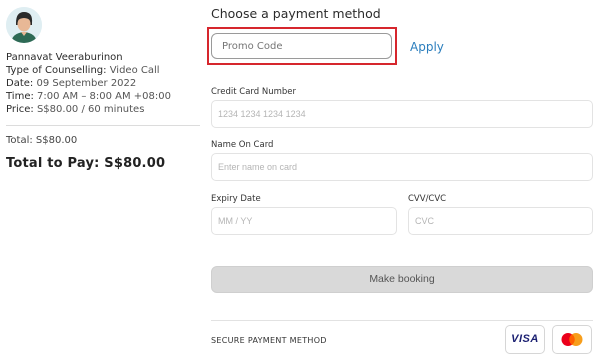  I want to click on visa-card-icon: VISA, so click(525, 339).